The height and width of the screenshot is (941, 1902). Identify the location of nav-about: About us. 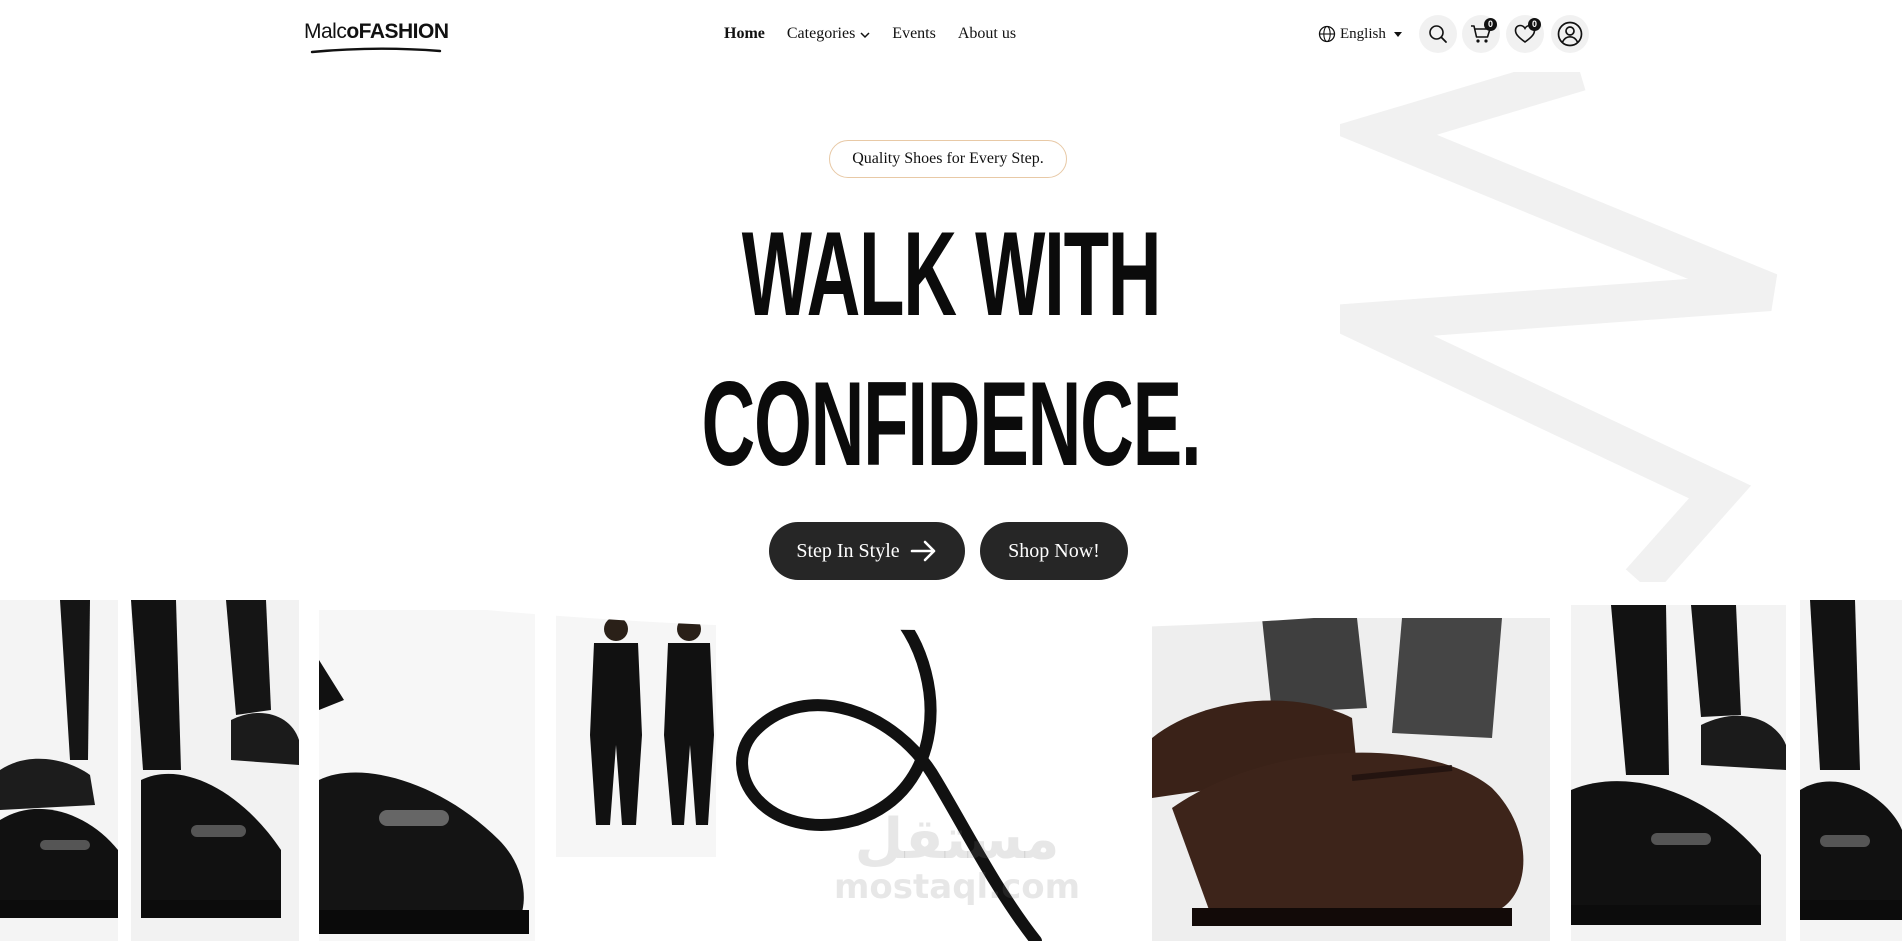
(987, 34).